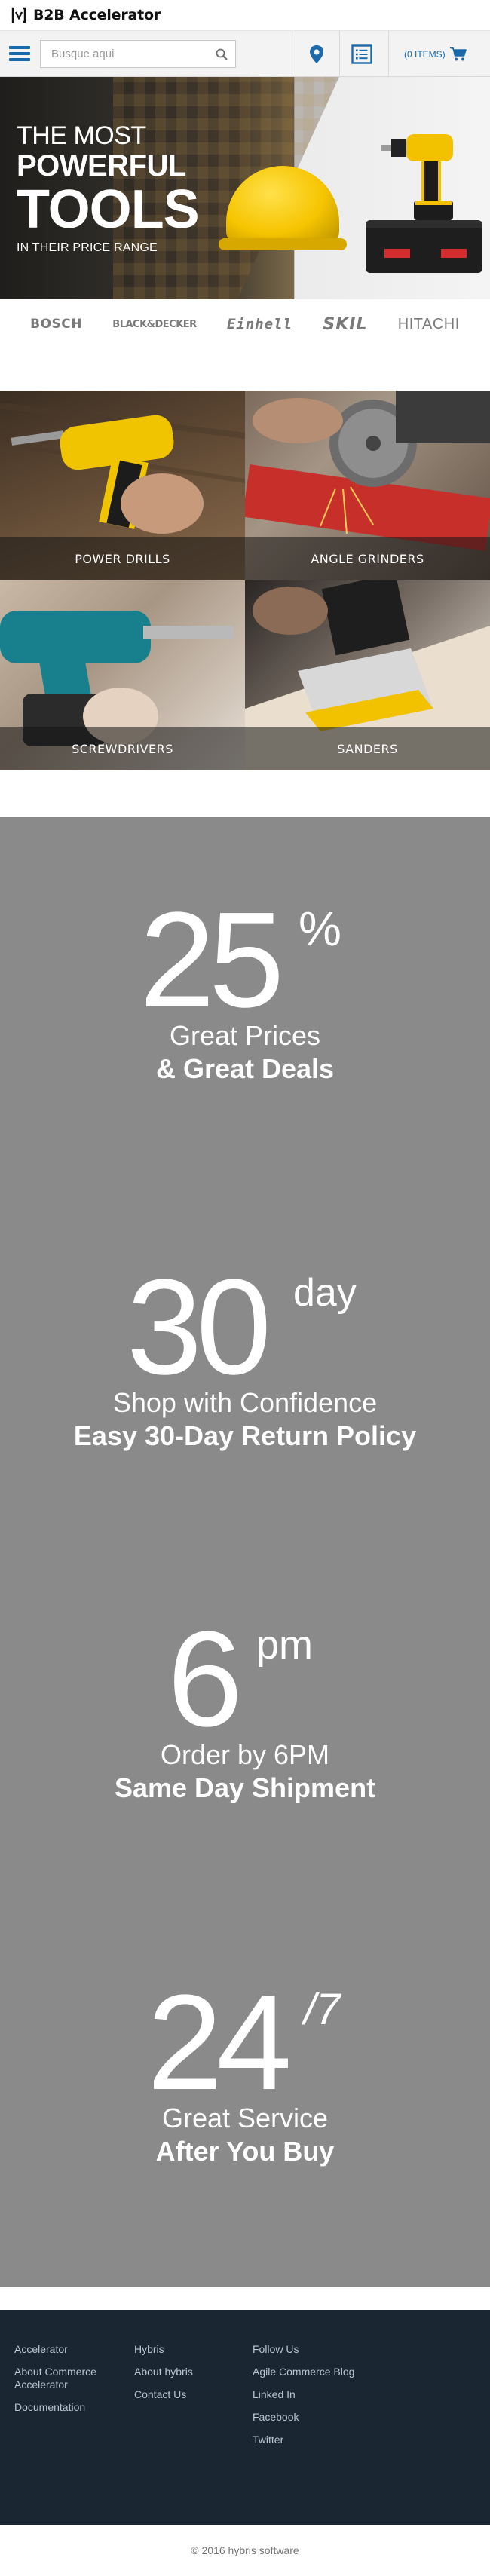 This screenshot has height=2576, width=490. What do you see at coordinates (328, 2394) in the screenshot?
I see `footer-link: Linked In` at bounding box center [328, 2394].